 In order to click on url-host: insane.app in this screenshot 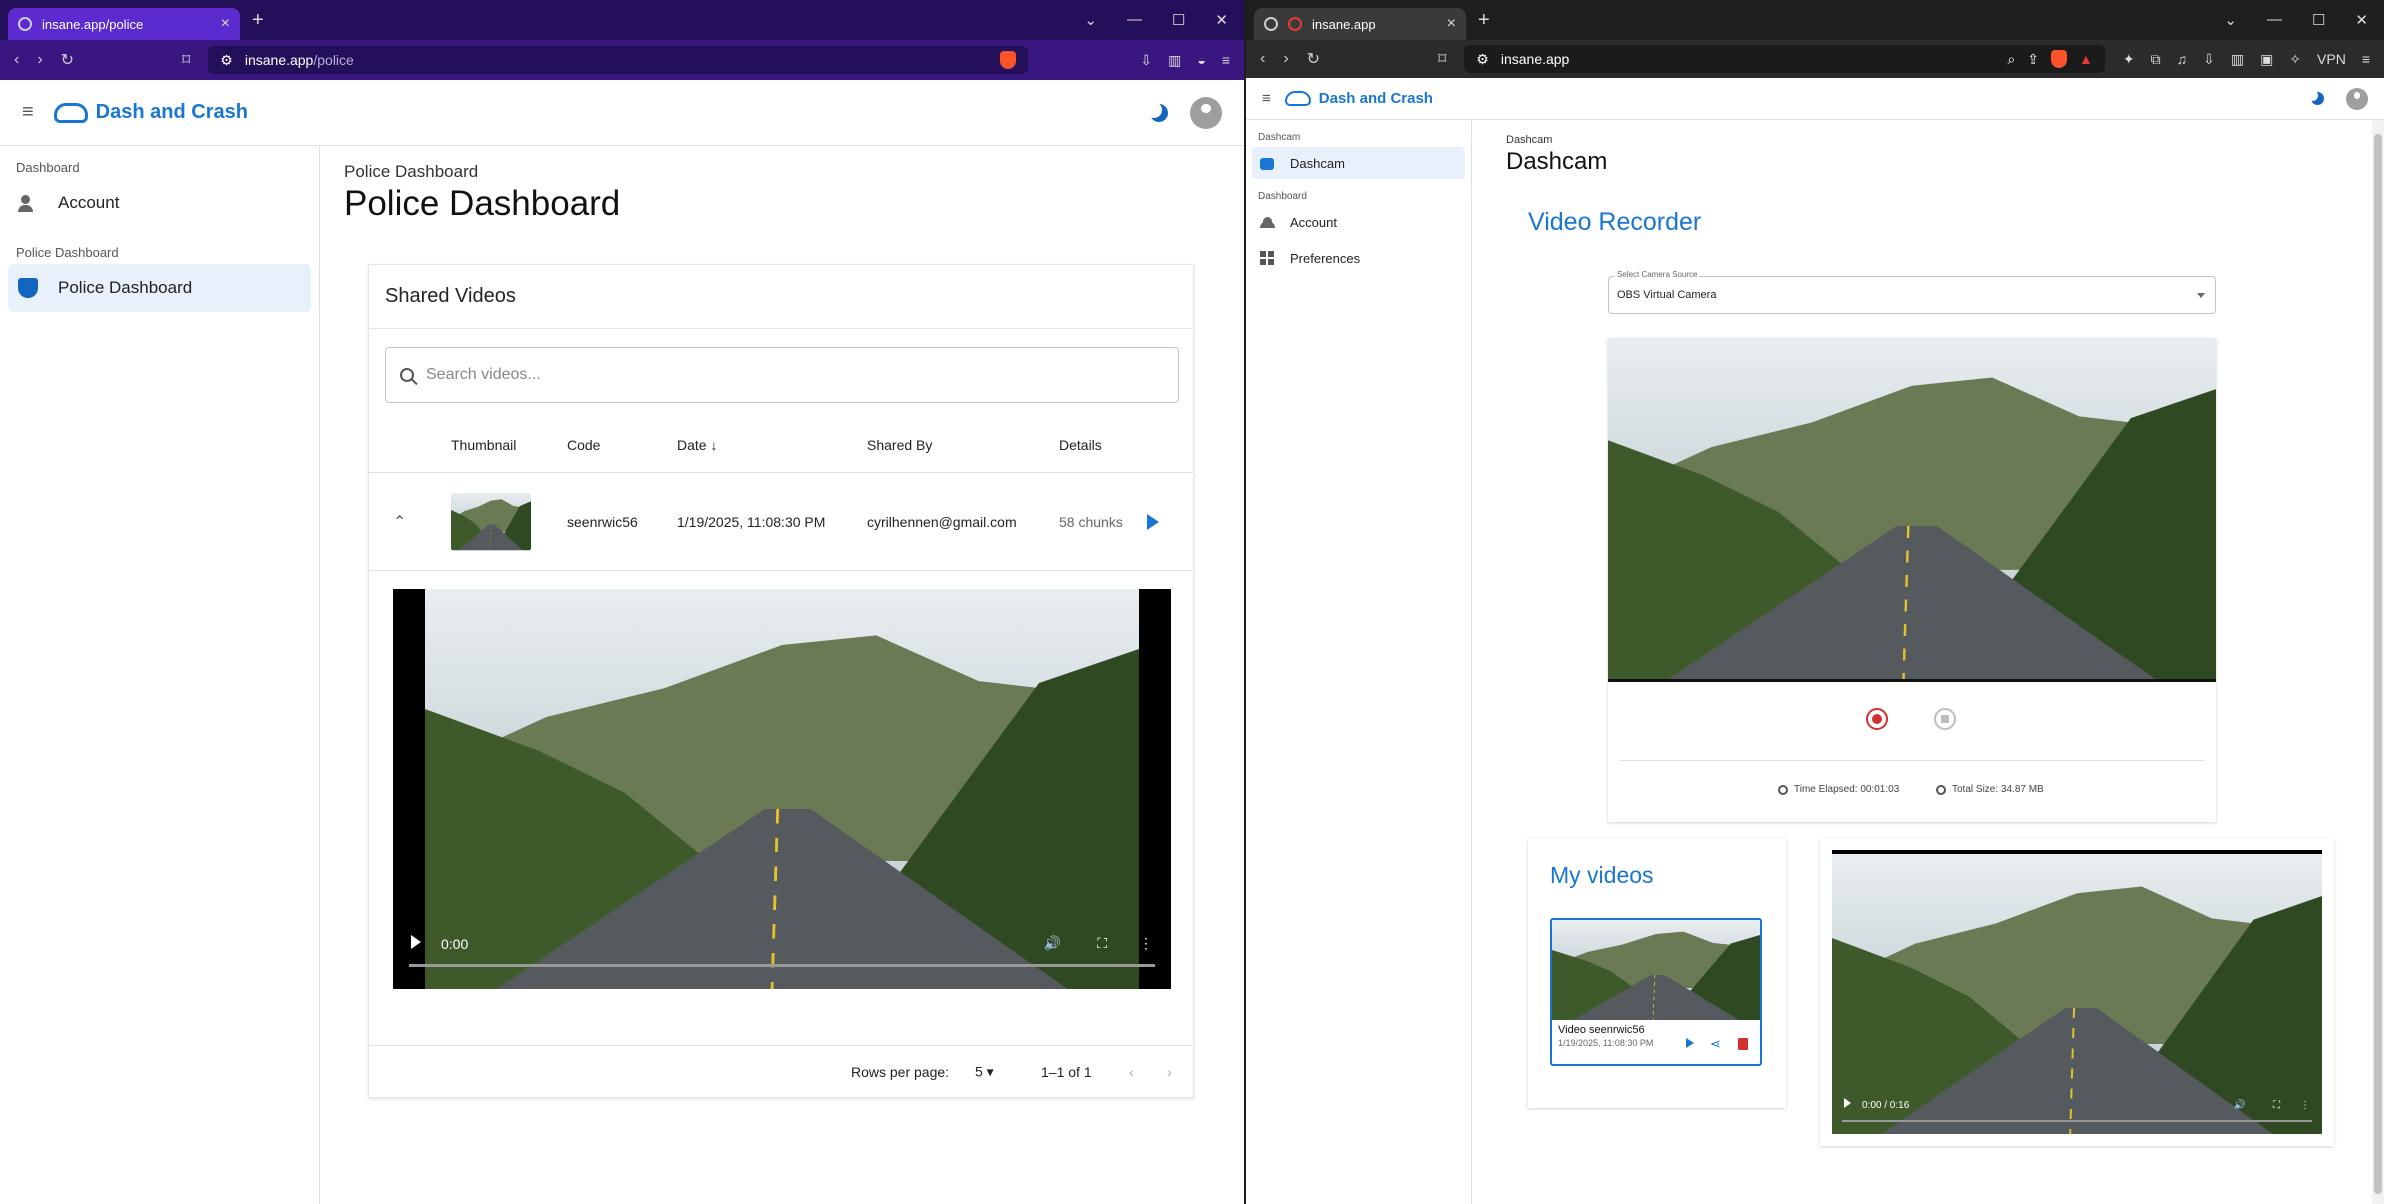, I will do `click(279, 60)`.